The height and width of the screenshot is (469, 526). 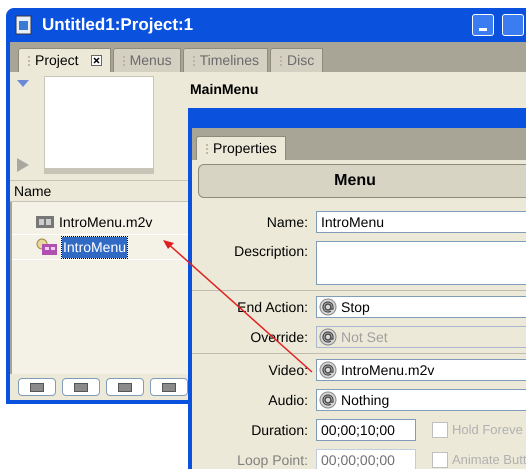 I want to click on maximize-button, so click(x=513, y=25).